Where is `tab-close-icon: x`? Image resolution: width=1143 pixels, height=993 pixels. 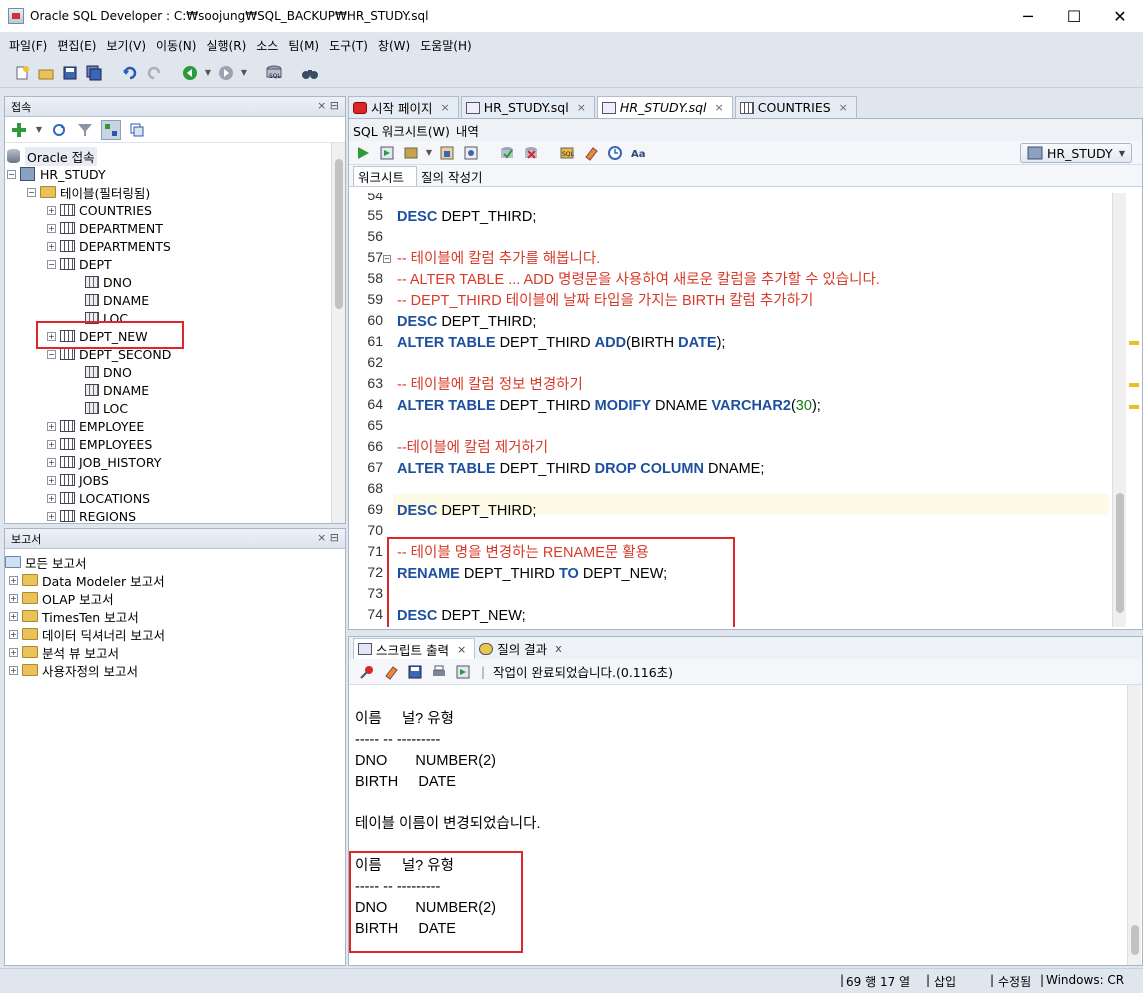 tab-close-icon: x is located at coordinates (558, 648).